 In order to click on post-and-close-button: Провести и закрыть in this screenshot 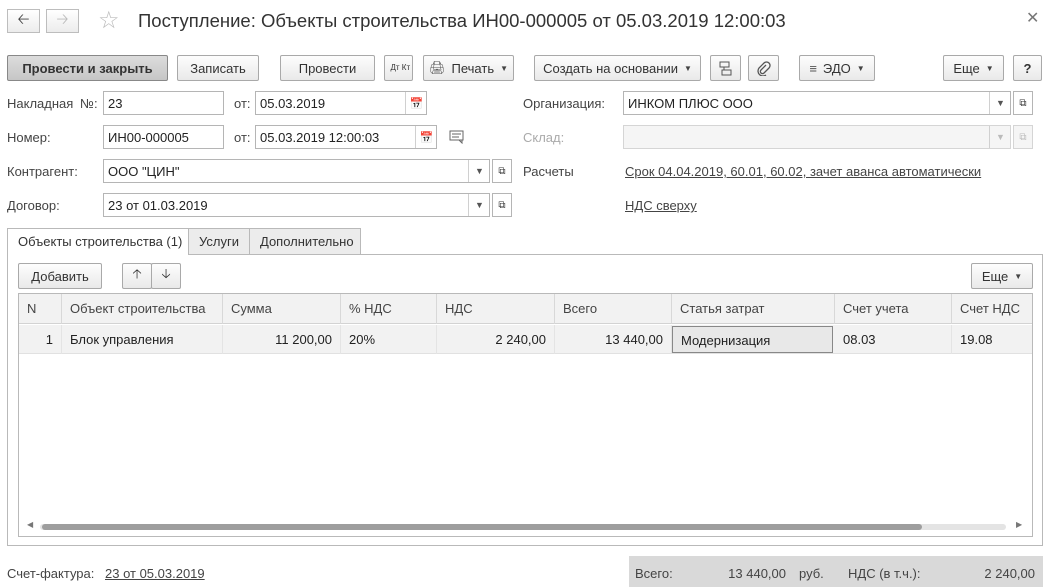, I will do `click(87, 68)`.